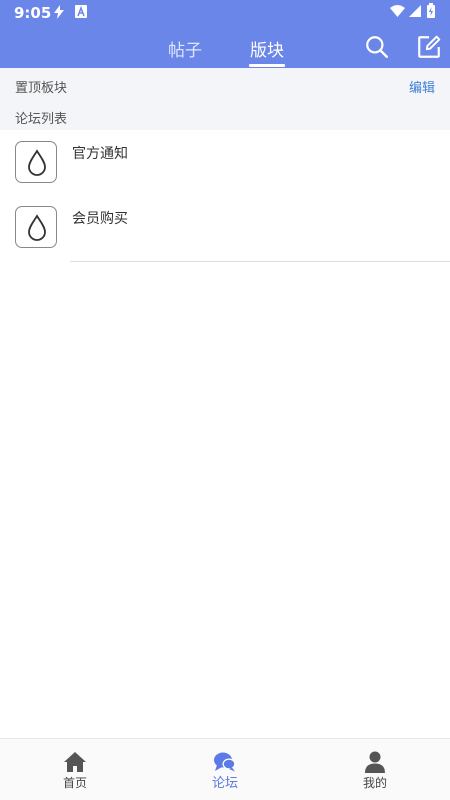 The image size is (450, 800). I want to click on nav-label: 论坛, so click(224, 783).